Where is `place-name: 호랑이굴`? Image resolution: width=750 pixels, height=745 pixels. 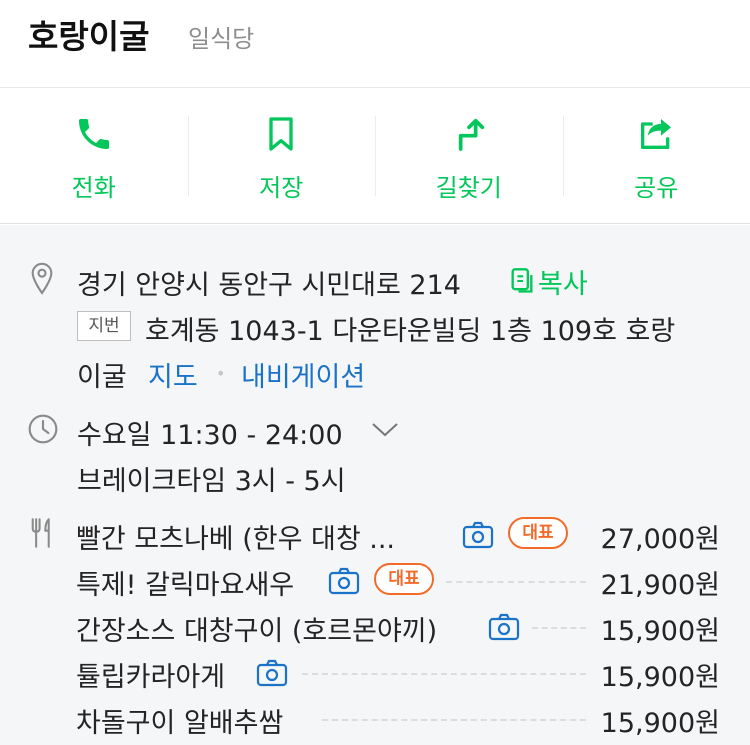 place-name: 호랑이굴 is located at coordinates (89, 36).